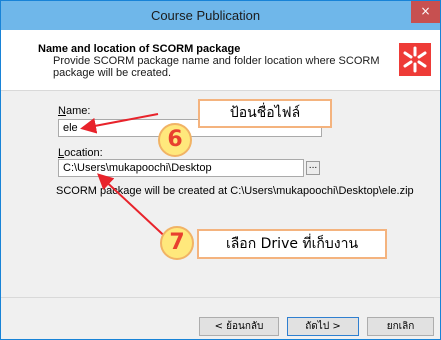 The height and width of the screenshot is (340, 441). What do you see at coordinates (119, 123) in the screenshot?
I see `arrow-to-name` at bounding box center [119, 123].